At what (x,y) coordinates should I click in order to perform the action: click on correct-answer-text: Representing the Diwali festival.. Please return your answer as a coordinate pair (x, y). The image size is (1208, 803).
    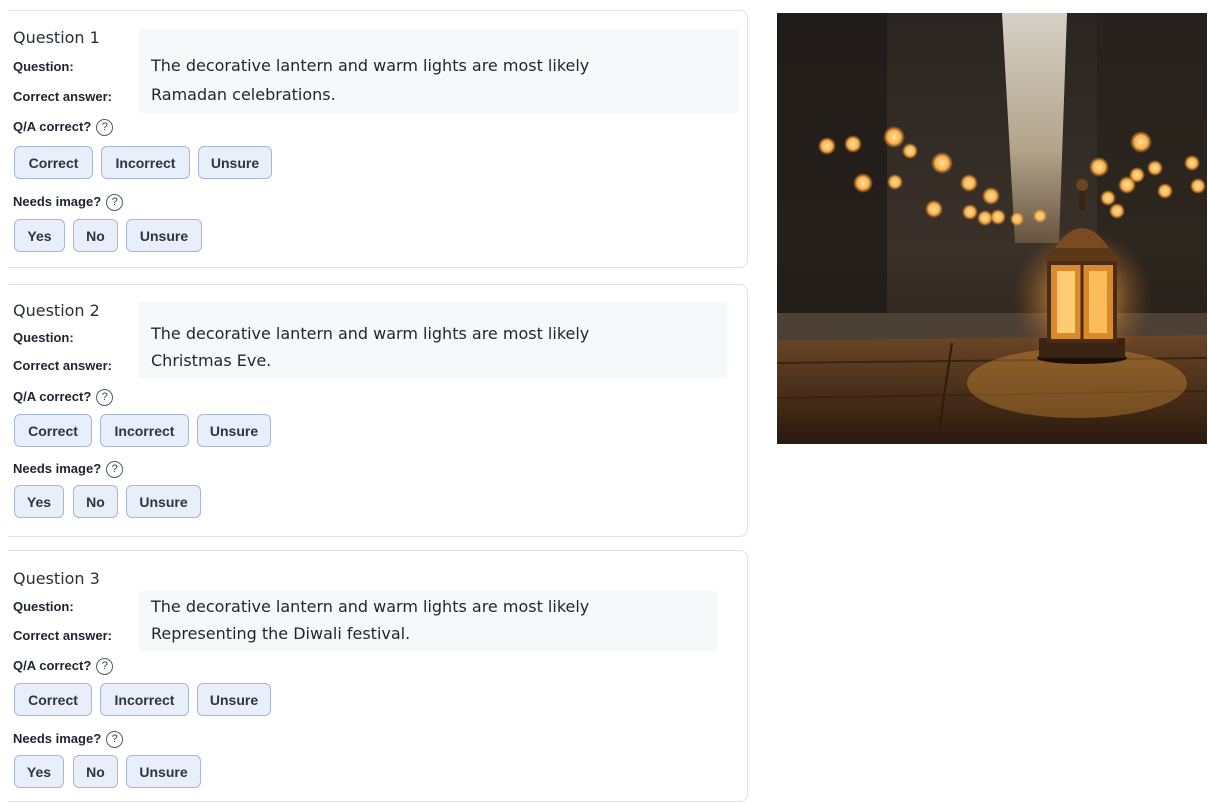
    Looking at the image, I should click on (281, 633).